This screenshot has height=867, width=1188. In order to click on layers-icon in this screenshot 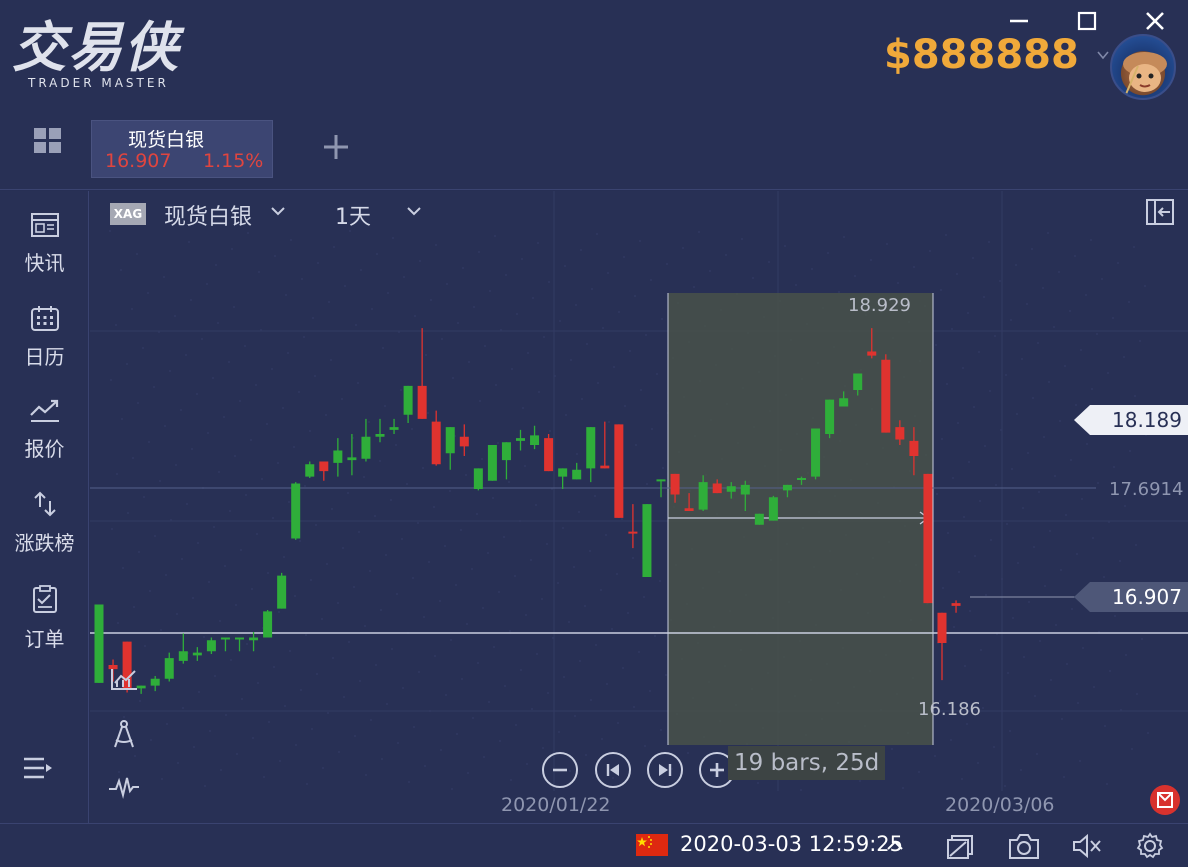, I will do `click(961, 846)`.